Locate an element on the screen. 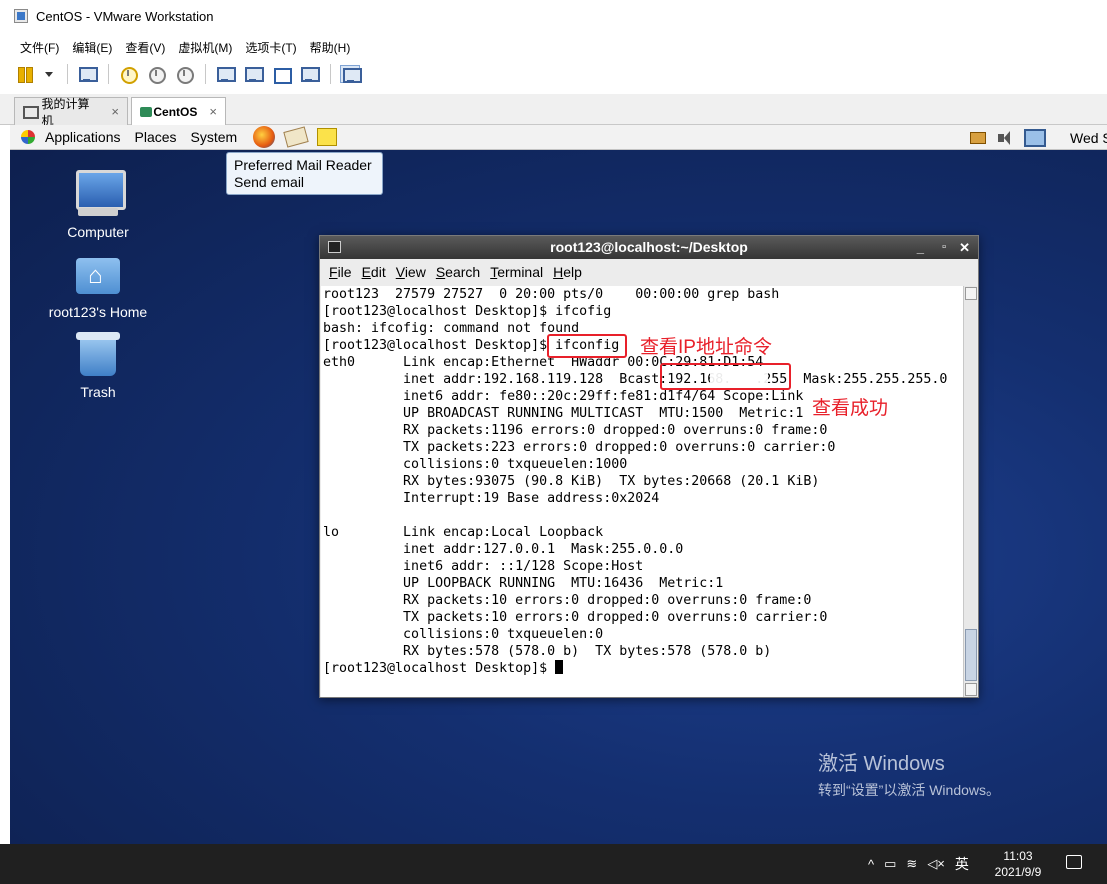  terminal-prompt: [root123@localhost Desktop]$ is located at coordinates (439, 668).